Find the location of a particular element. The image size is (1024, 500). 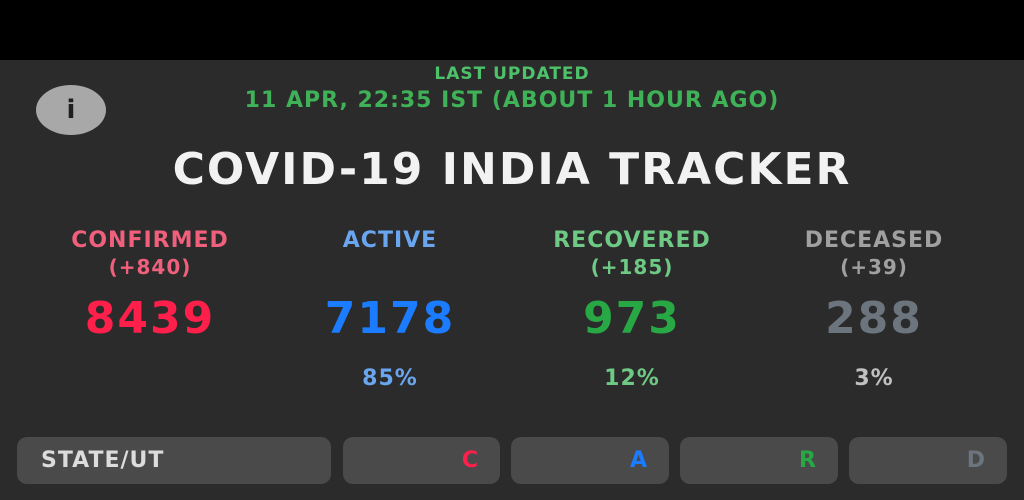

sort-recovered-button: R is located at coordinates (759, 460).